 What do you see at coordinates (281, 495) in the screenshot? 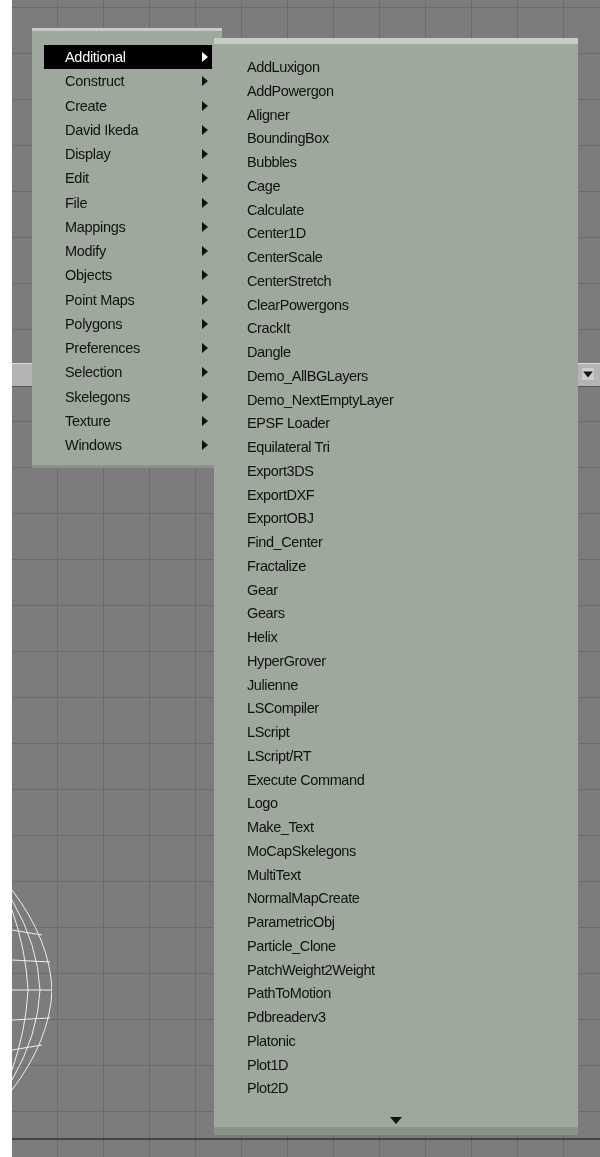
I see `submenu-item: ExportDXF` at bounding box center [281, 495].